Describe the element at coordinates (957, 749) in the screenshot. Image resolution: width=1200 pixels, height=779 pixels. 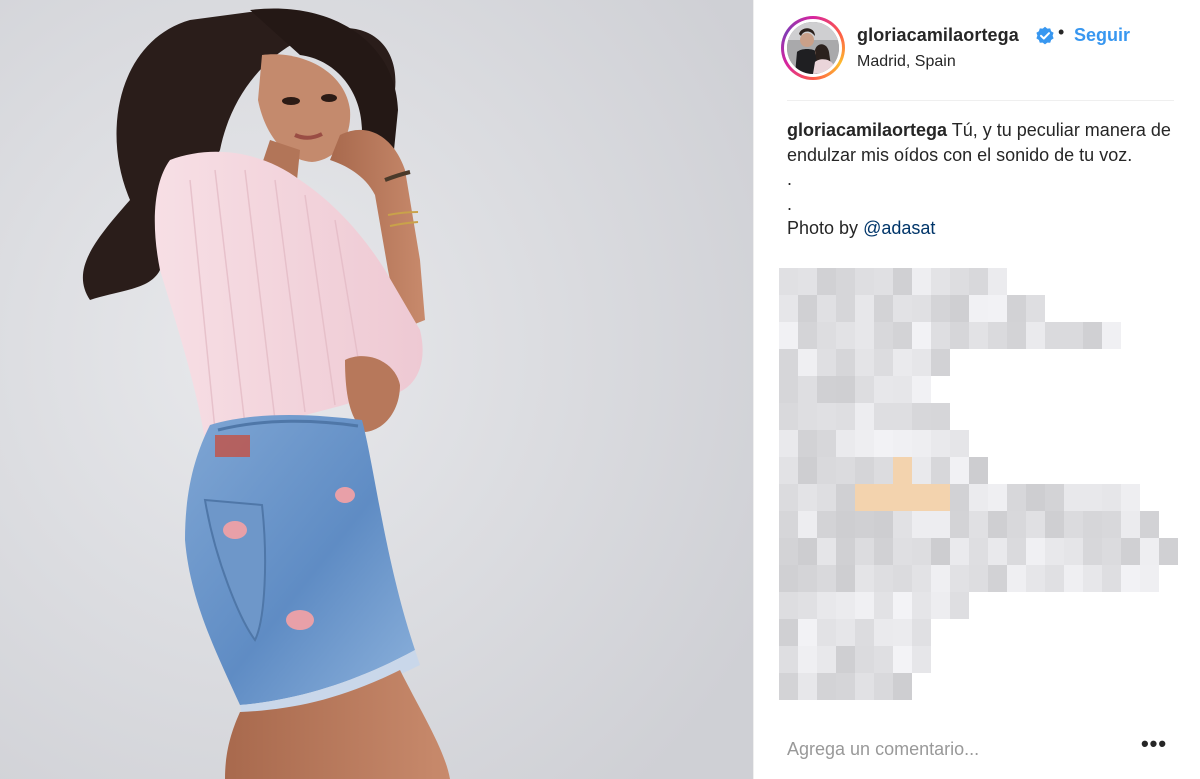
I see `comment-input` at that location.